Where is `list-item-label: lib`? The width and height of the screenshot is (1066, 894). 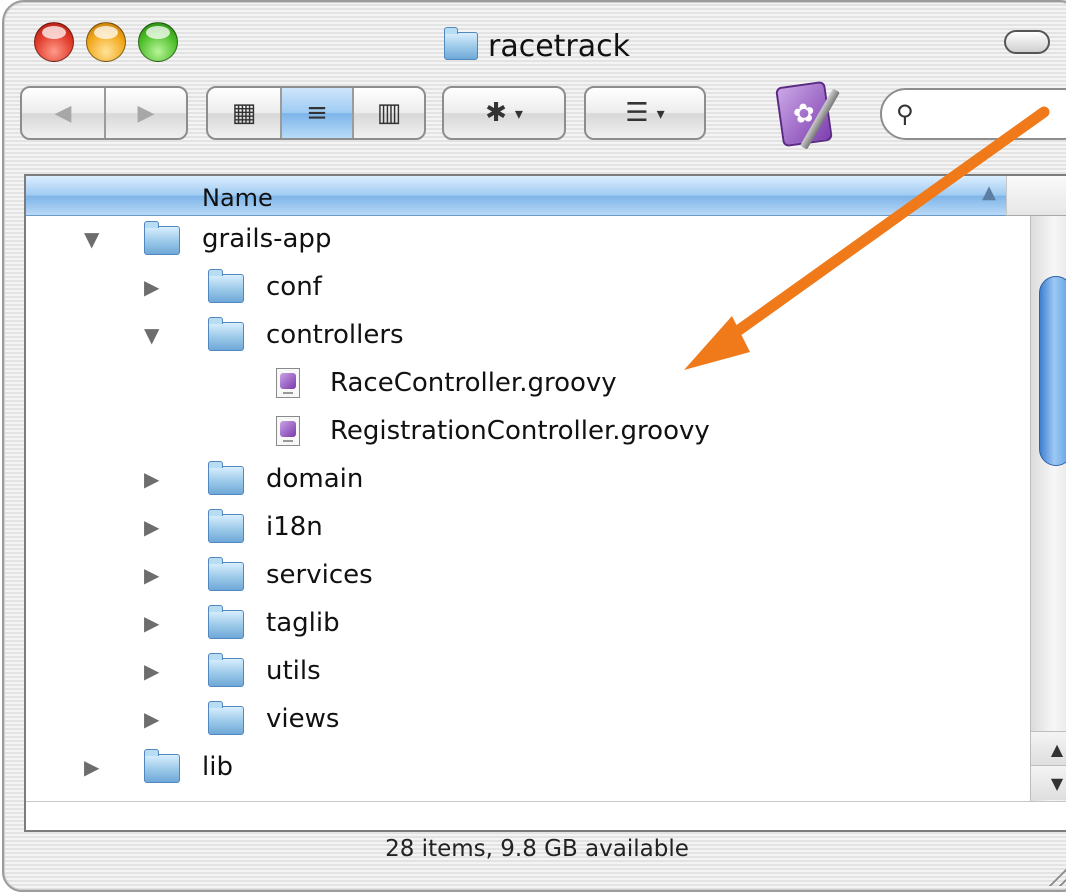 list-item-label: lib is located at coordinates (217, 767).